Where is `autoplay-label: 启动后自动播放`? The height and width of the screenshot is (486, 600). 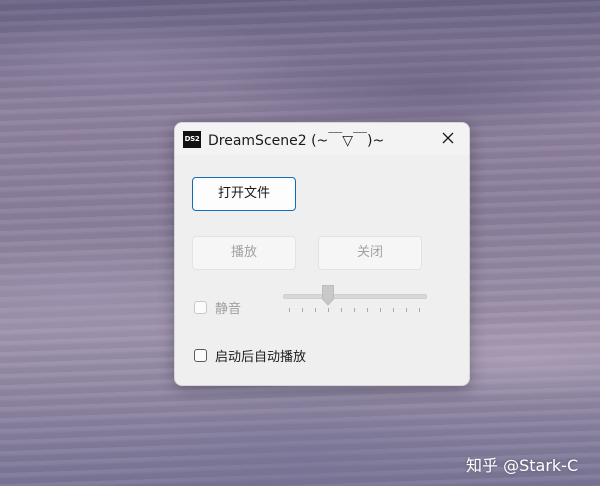 autoplay-label: 启动后自动播放 is located at coordinates (261, 357).